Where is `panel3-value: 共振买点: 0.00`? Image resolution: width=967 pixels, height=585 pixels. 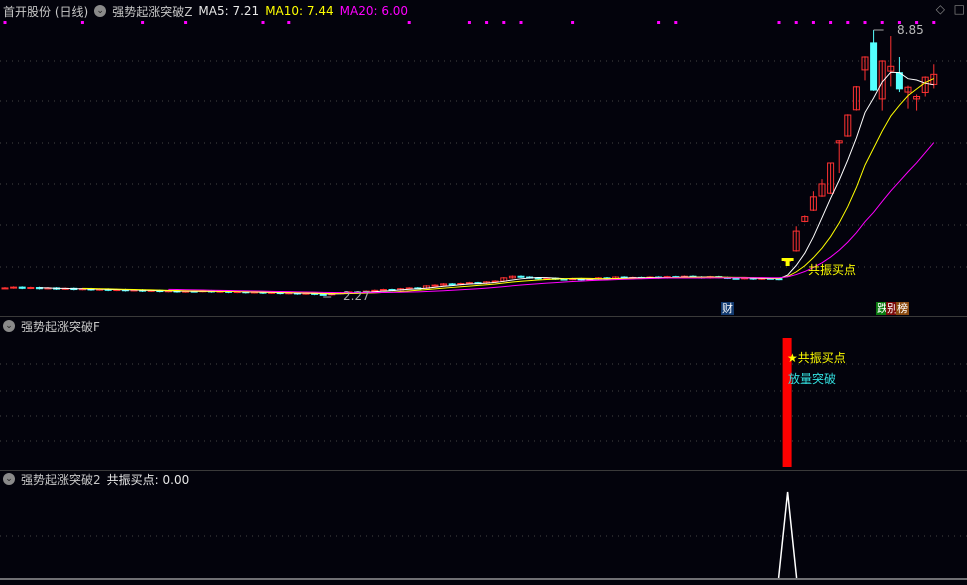
panel3-value: 共振买点: 0.00 is located at coordinates (148, 479).